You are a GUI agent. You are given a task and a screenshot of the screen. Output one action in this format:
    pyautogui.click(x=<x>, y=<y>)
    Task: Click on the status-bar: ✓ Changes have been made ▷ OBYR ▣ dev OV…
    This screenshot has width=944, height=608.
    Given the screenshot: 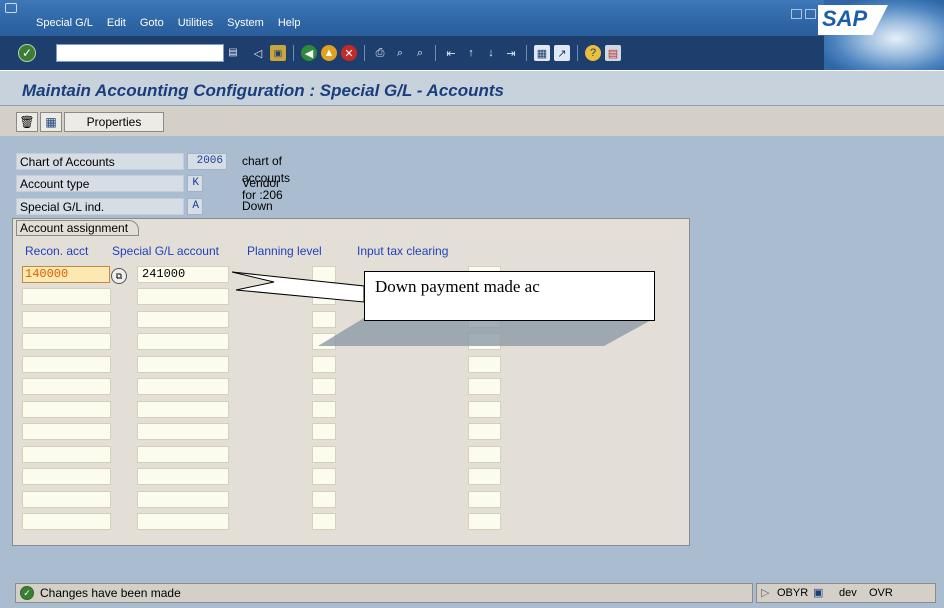 What is the action you would take?
    pyautogui.click(x=472, y=592)
    